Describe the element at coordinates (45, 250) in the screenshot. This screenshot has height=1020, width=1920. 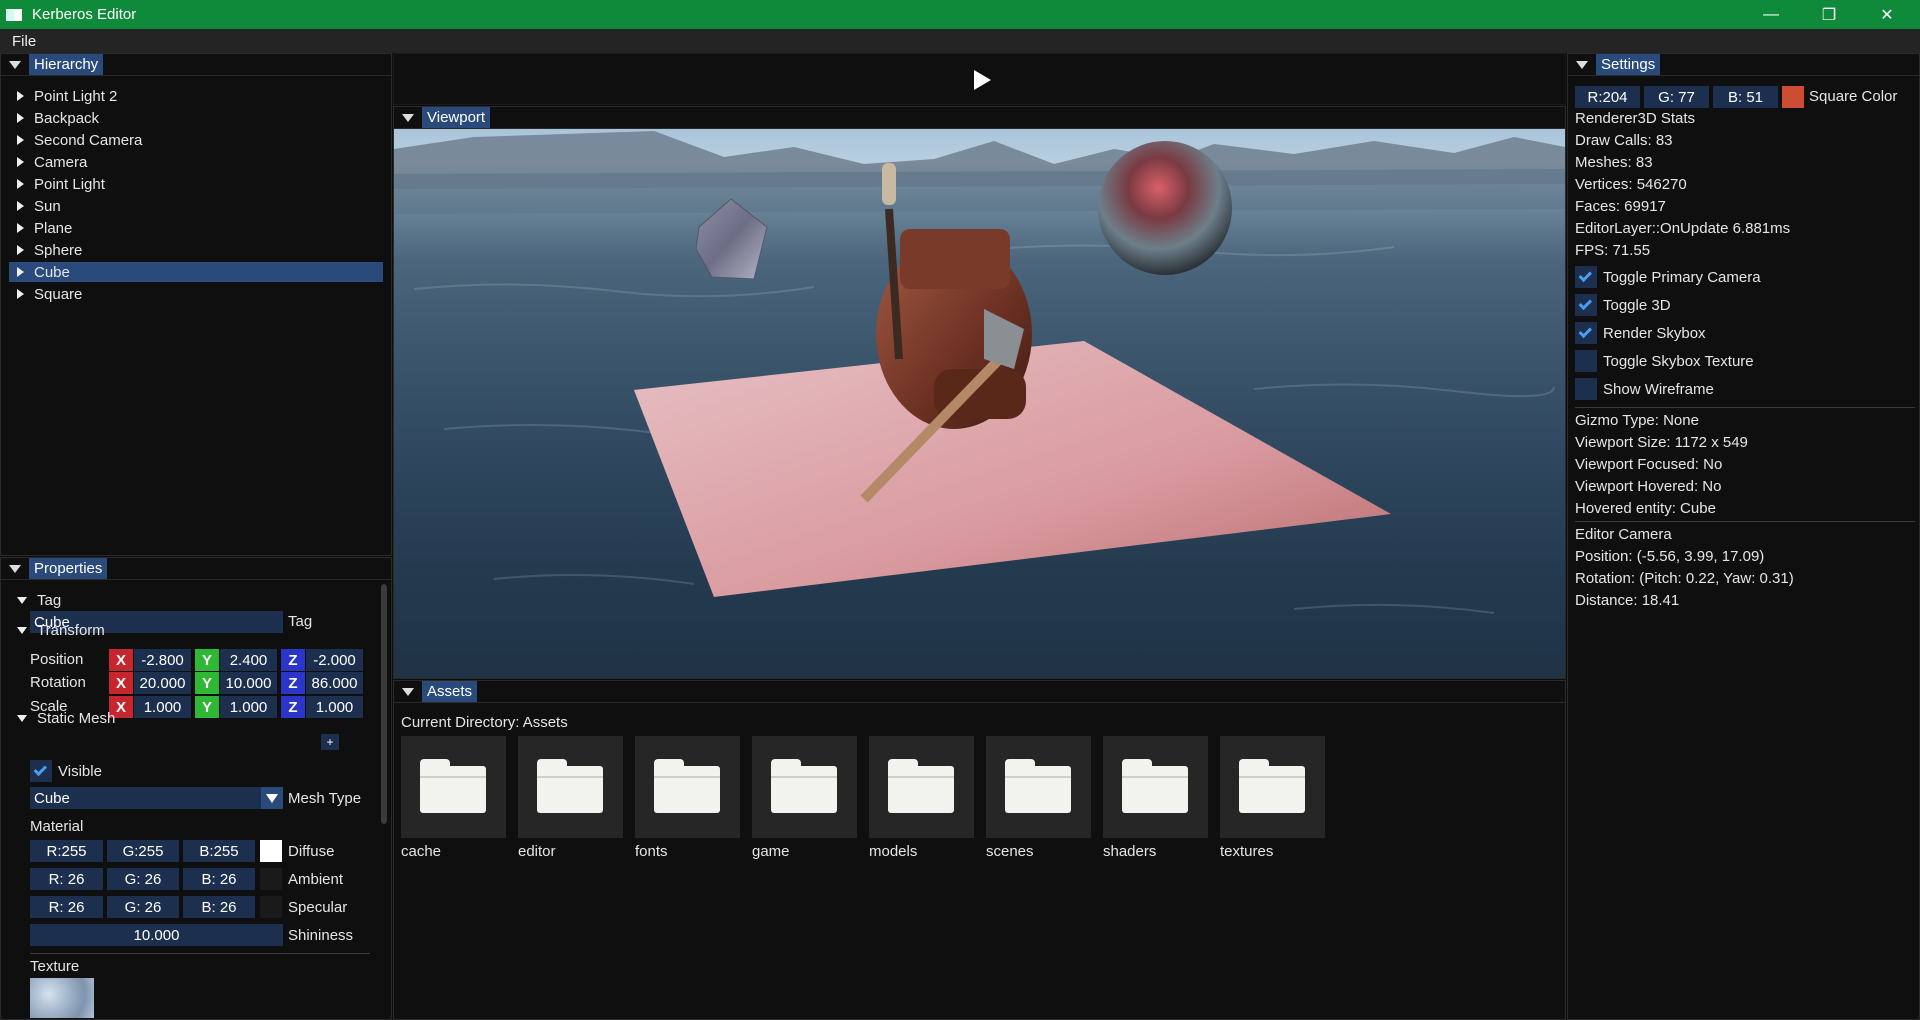
I see `hierarchy-item: Sphere` at that location.